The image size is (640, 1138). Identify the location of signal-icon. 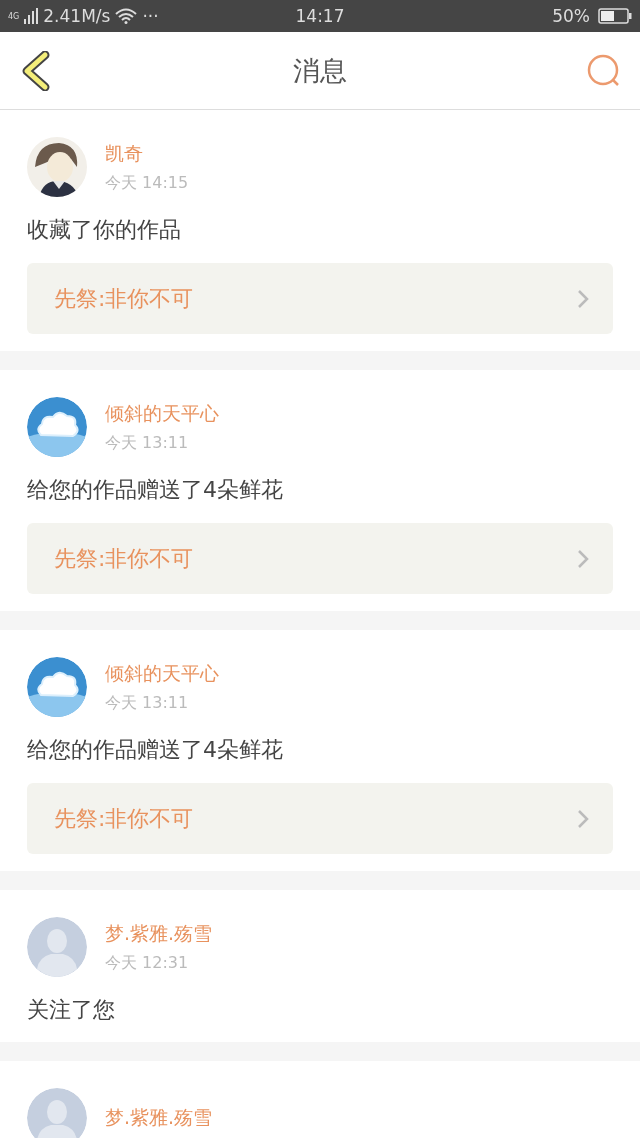
(31, 16).